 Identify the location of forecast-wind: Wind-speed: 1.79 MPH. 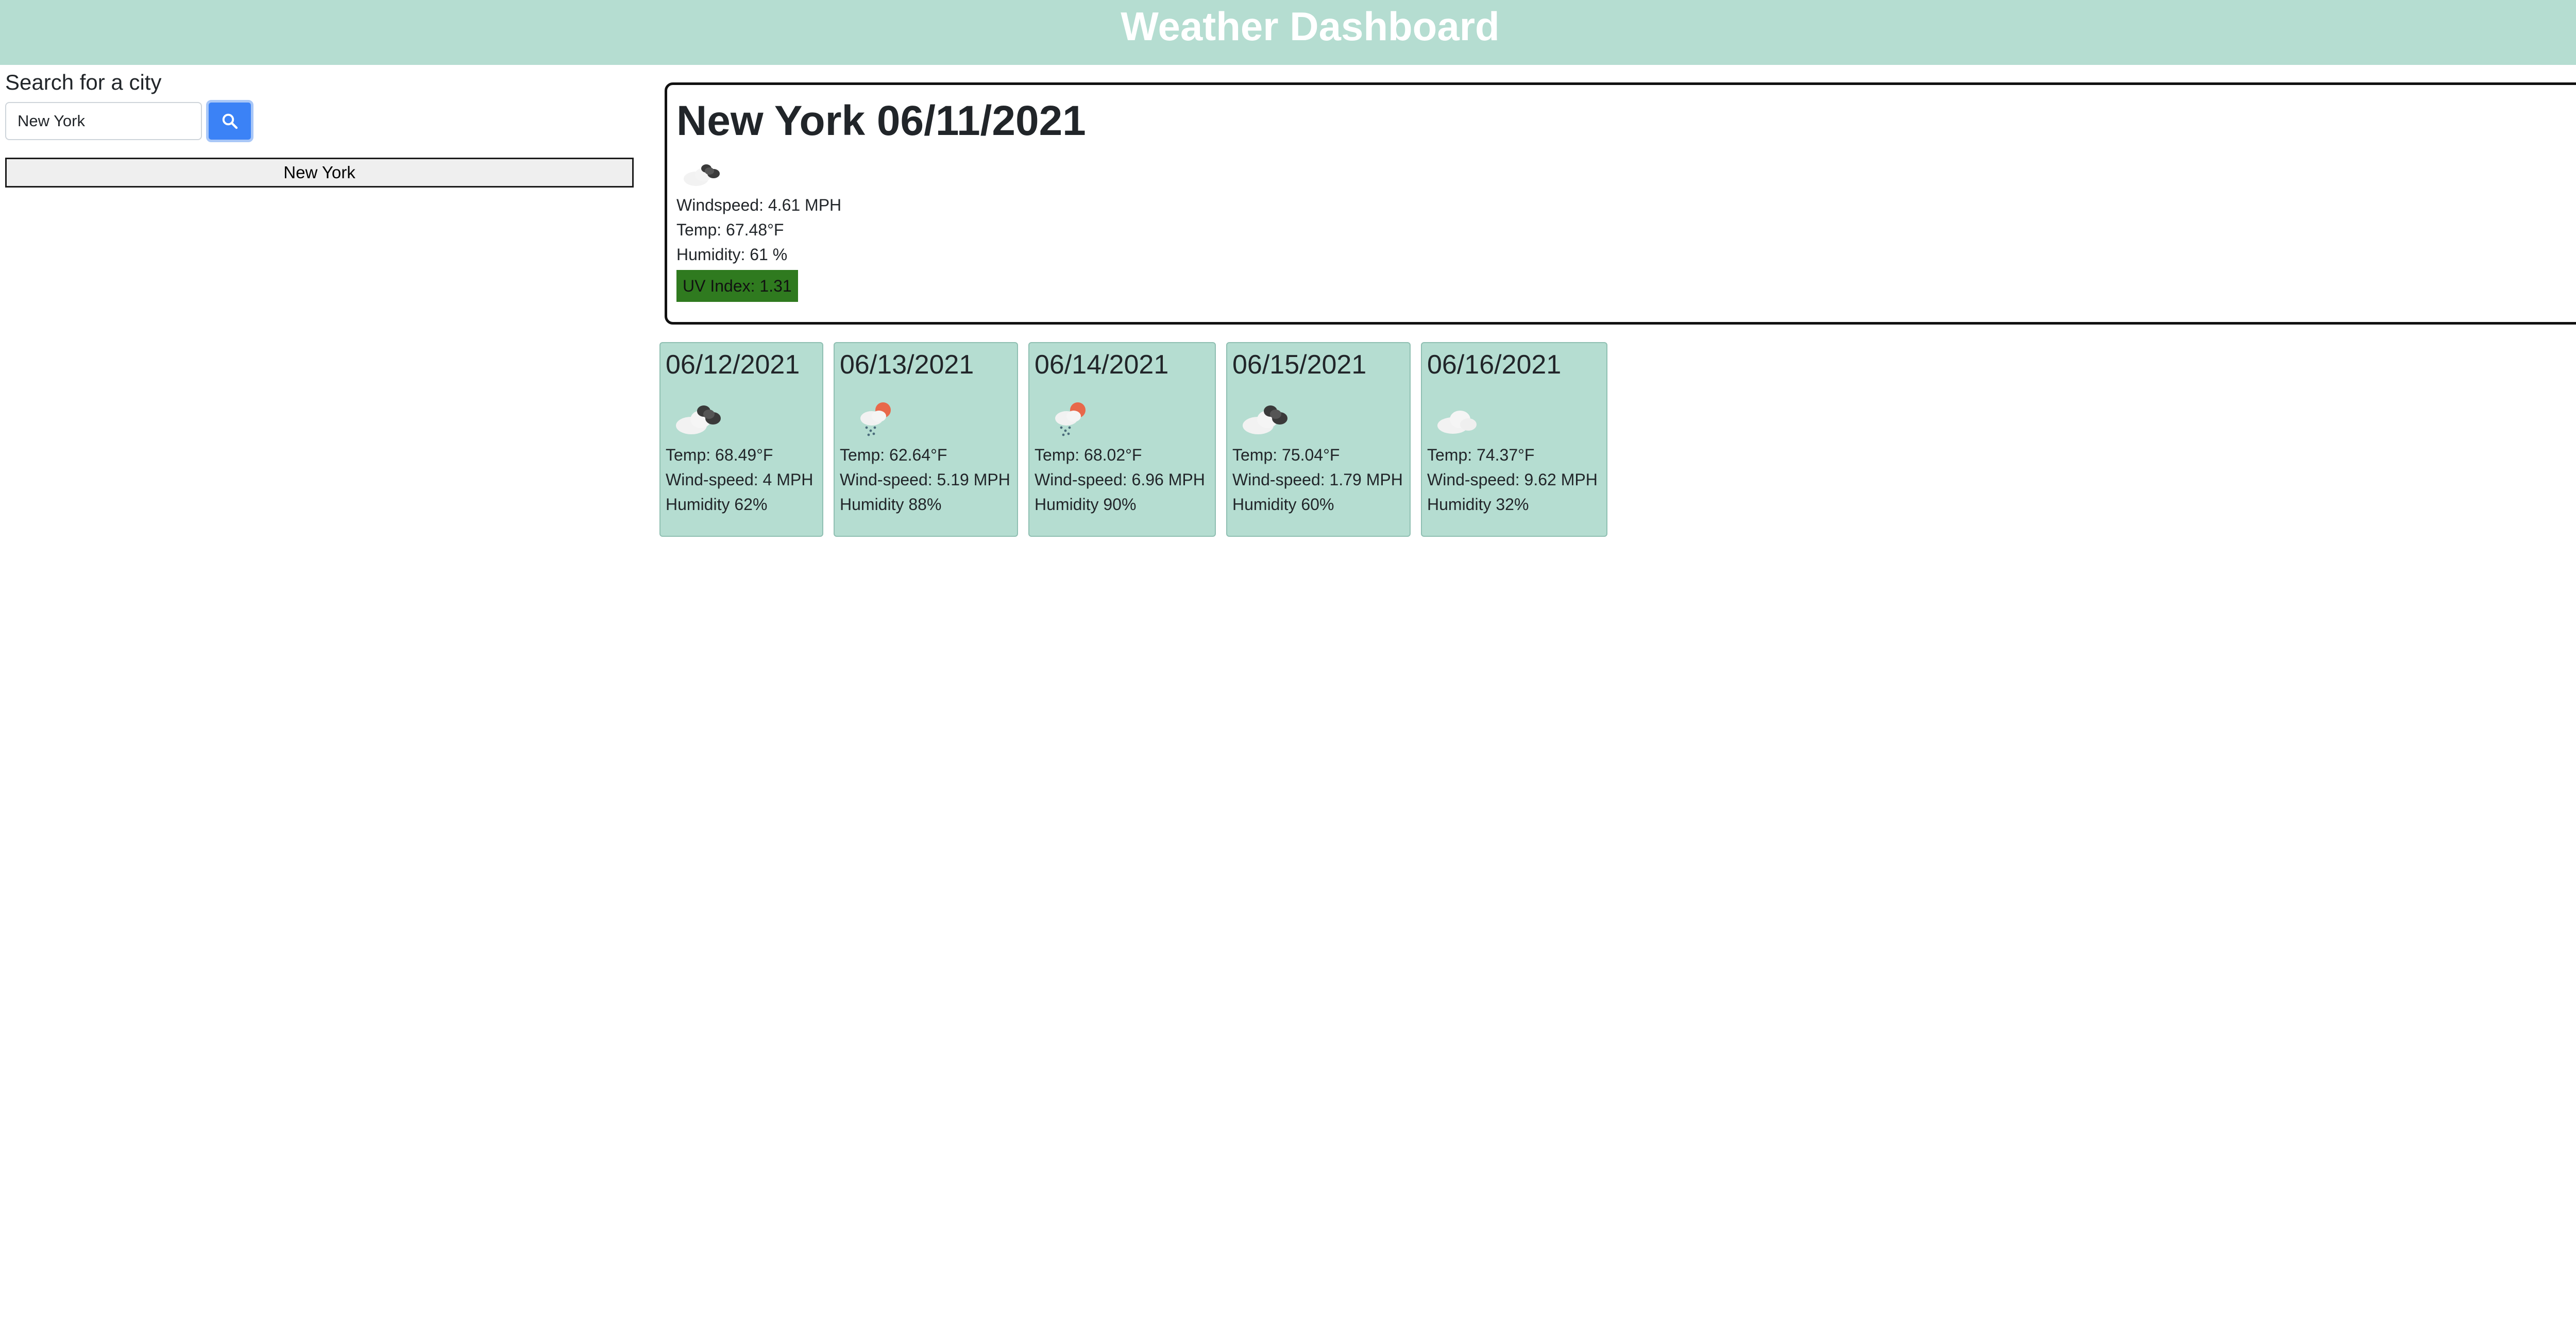
(1318, 479).